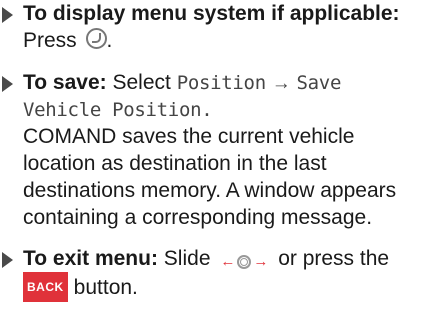 Image resolution: width=448 pixels, height=310 pixels. I want to click on step-text: Press, so click(50, 40).